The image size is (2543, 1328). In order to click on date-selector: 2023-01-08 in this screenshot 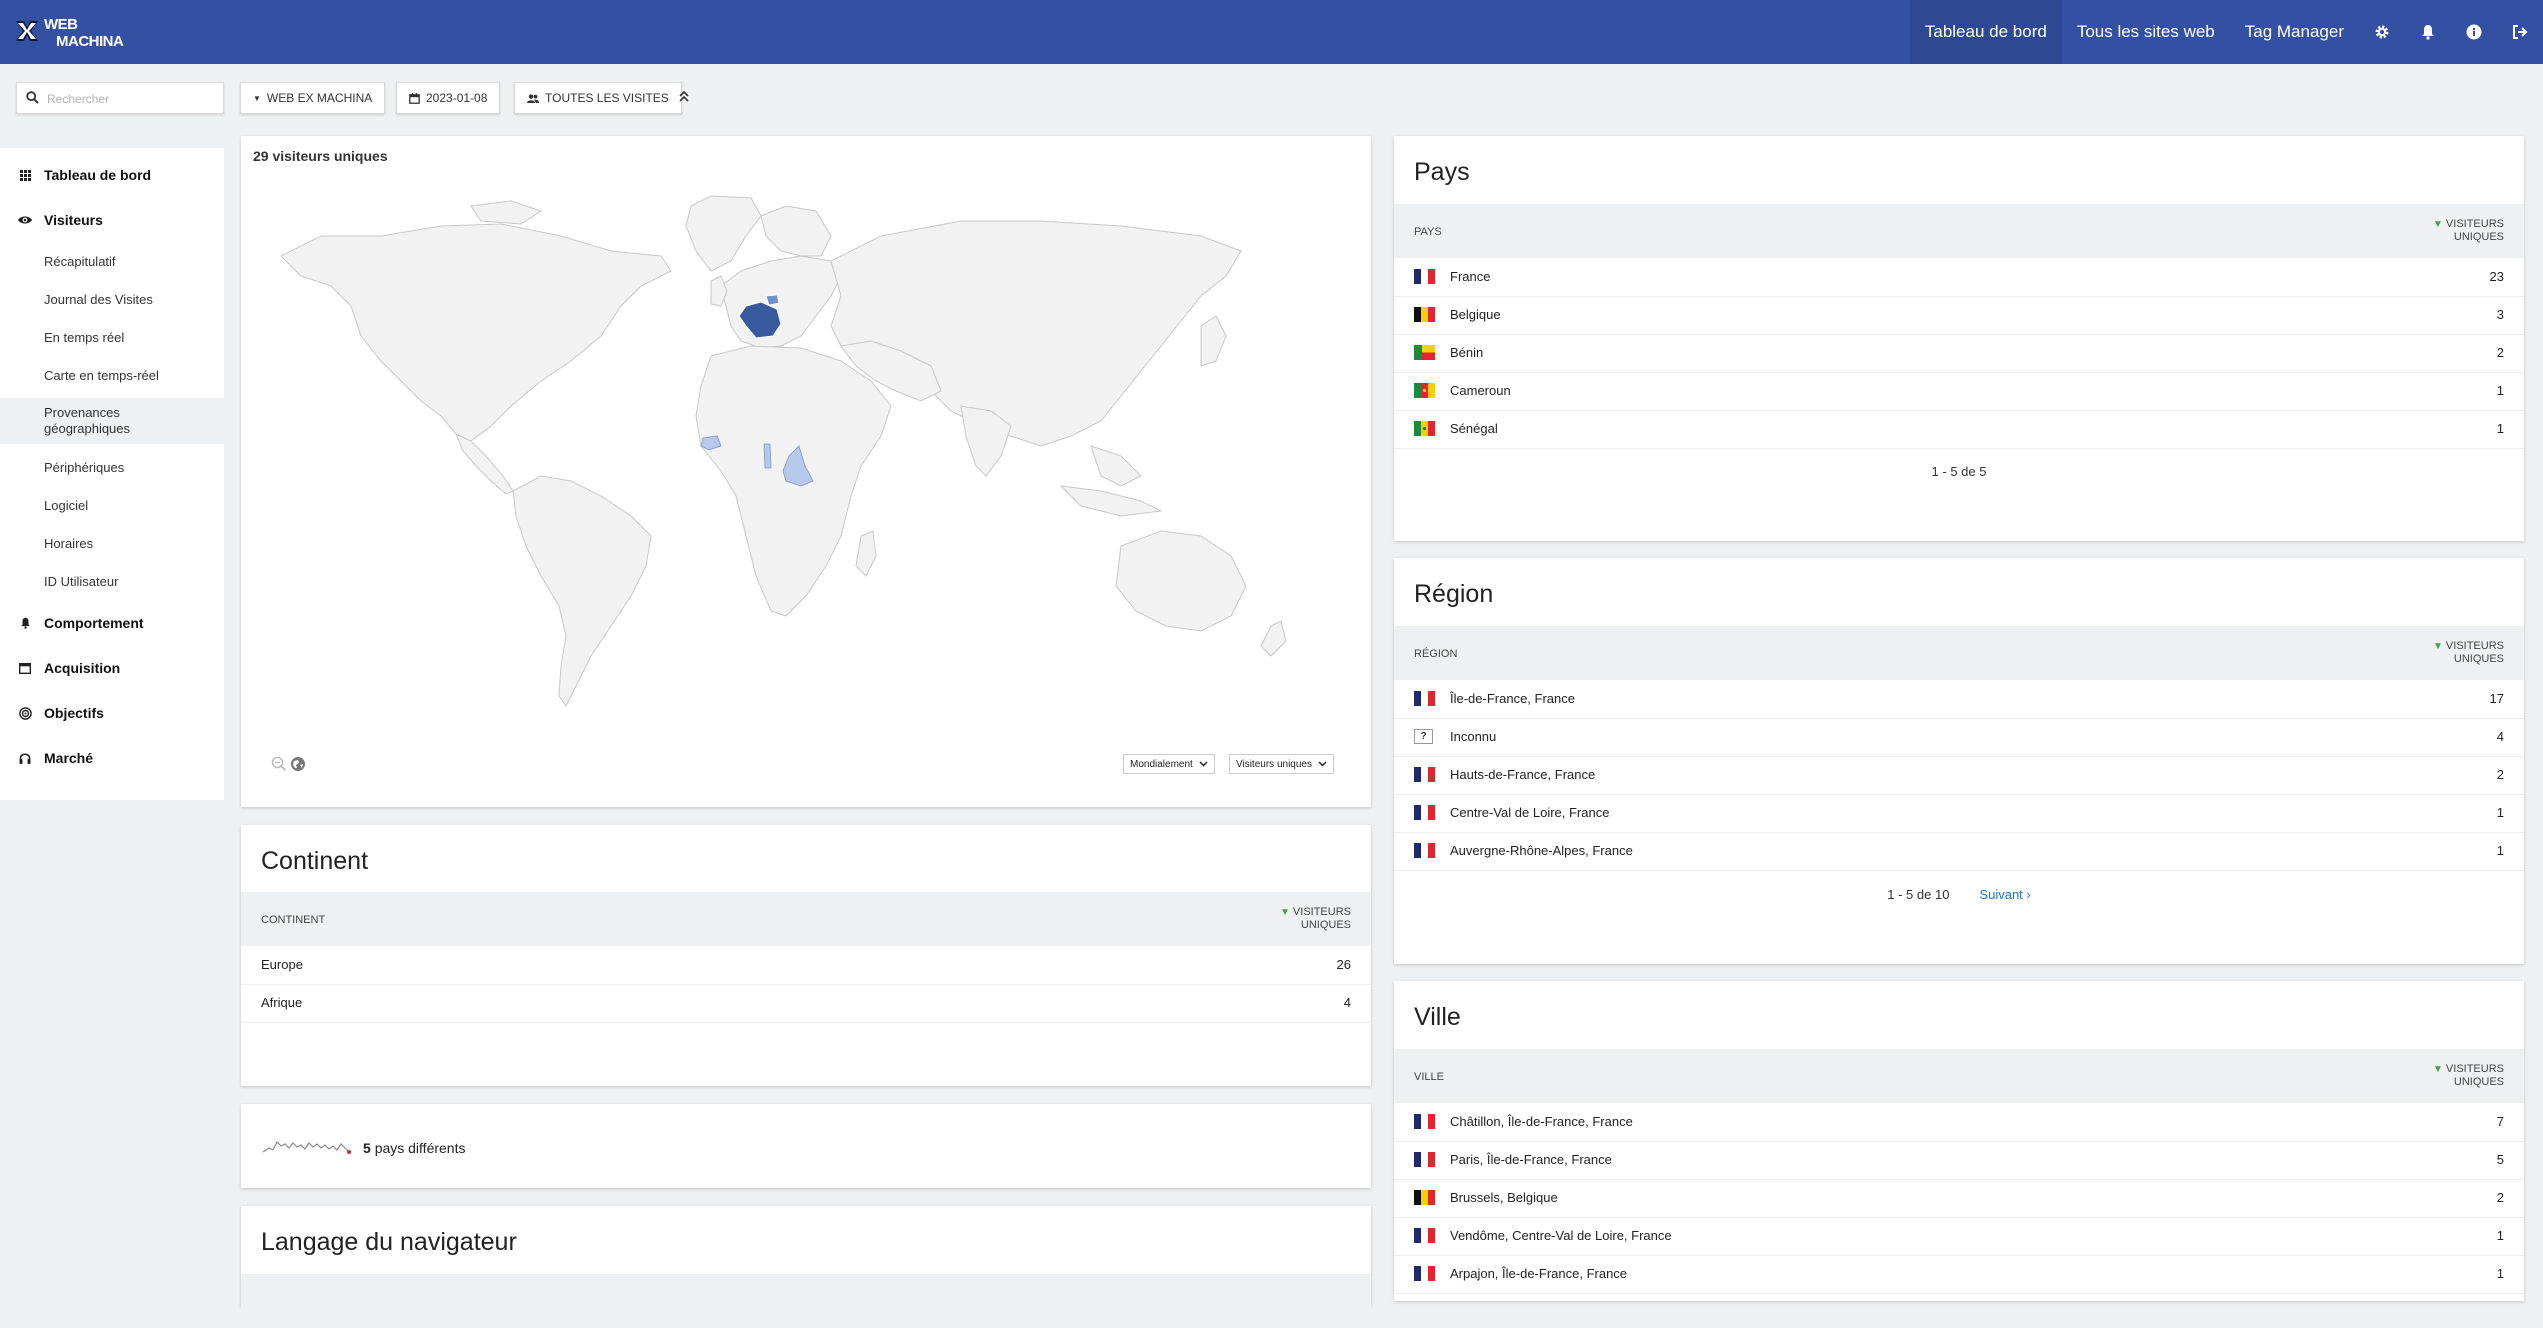, I will do `click(448, 98)`.